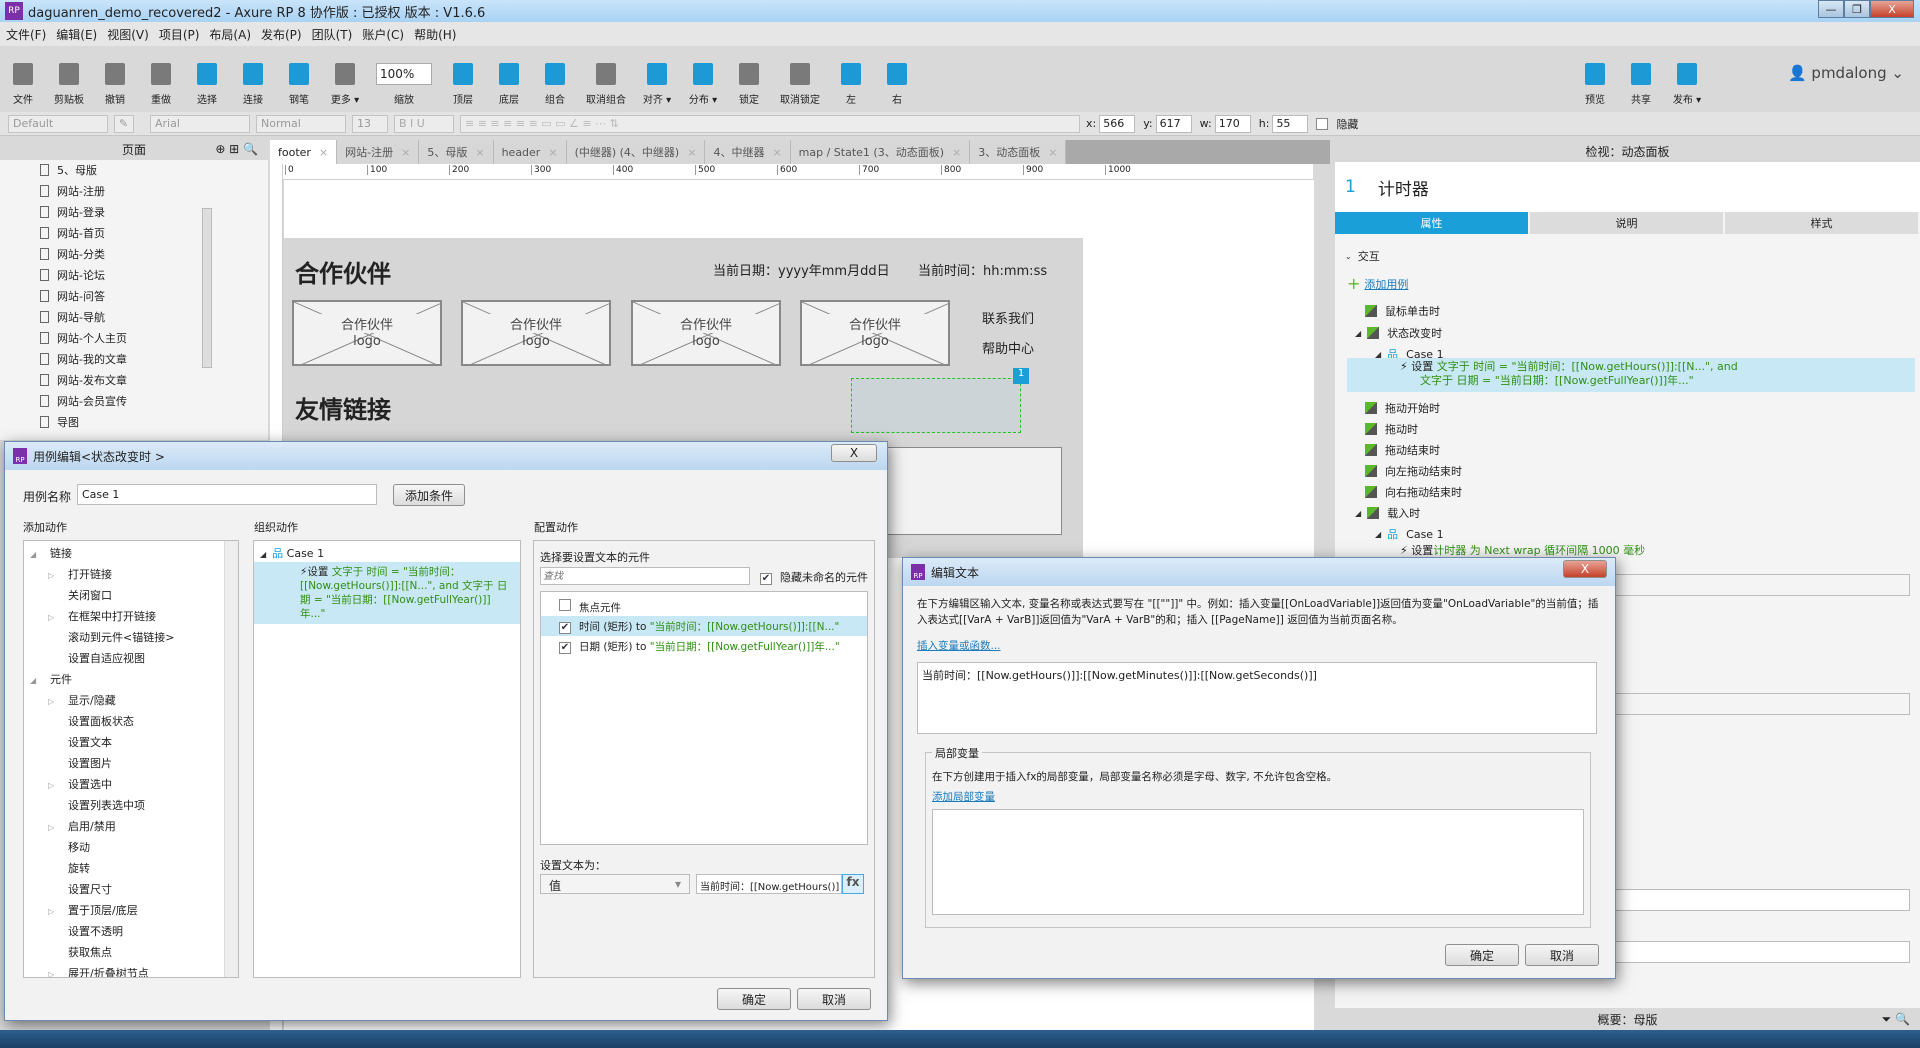 The height and width of the screenshot is (1048, 1920). Describe the element at coordinates (1018, 152) in the screenshot. I see `page-tab: 3、动态面板 ×` at that location.